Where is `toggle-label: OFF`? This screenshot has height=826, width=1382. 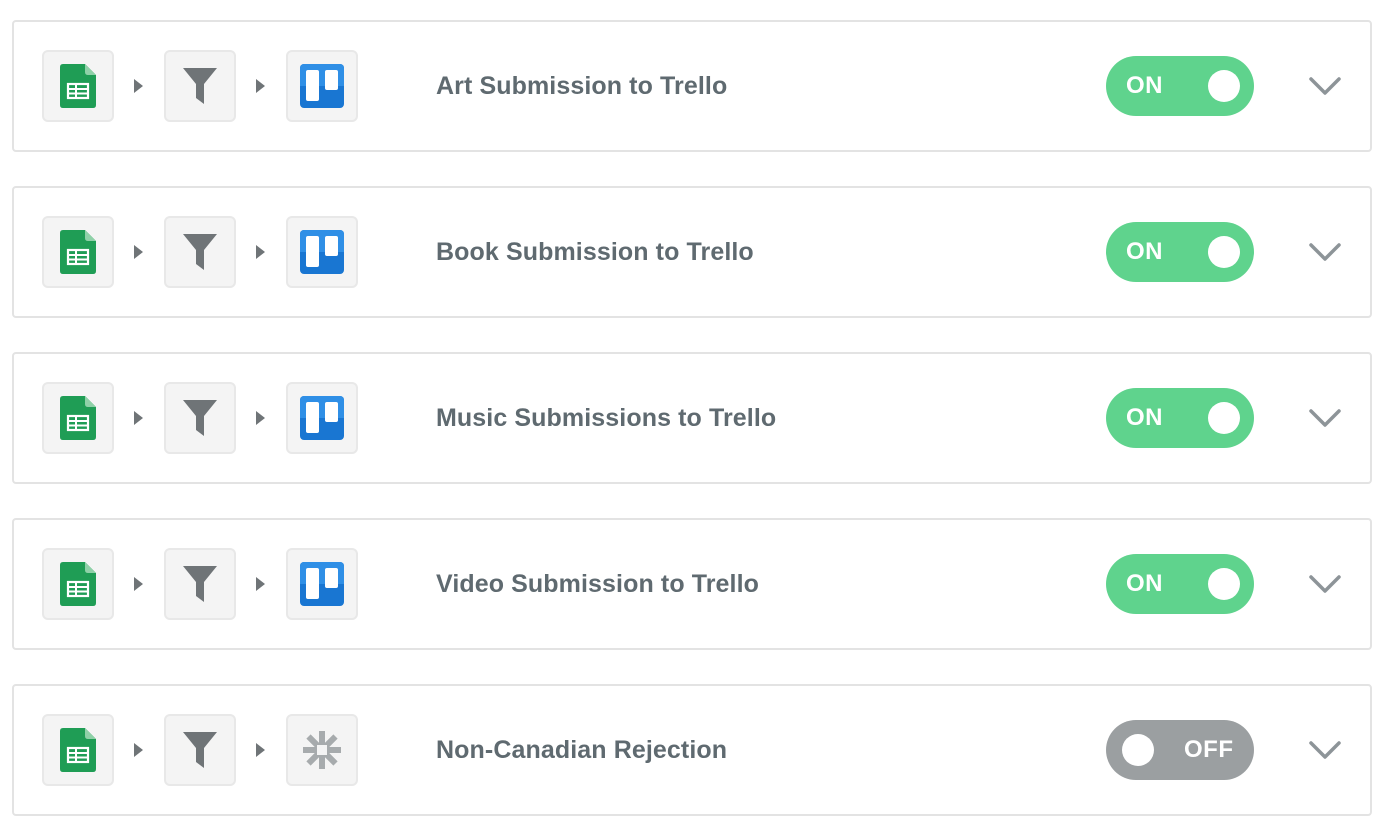
toggle-label: OFF is located at coordinates (1209, 749).